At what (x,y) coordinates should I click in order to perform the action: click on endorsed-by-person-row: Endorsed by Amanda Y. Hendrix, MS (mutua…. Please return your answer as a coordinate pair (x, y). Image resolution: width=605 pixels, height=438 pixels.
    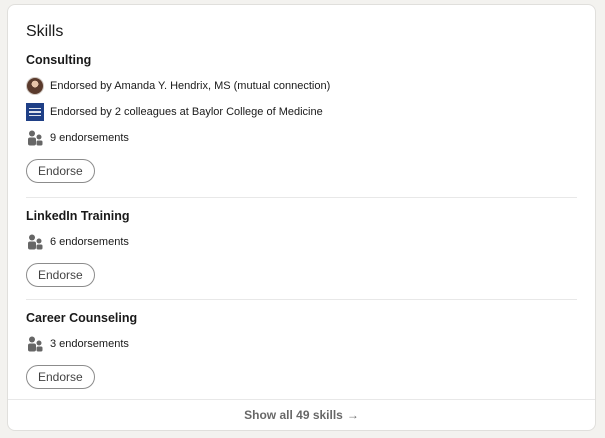
    Looking at the image, I should click on (301, 86).